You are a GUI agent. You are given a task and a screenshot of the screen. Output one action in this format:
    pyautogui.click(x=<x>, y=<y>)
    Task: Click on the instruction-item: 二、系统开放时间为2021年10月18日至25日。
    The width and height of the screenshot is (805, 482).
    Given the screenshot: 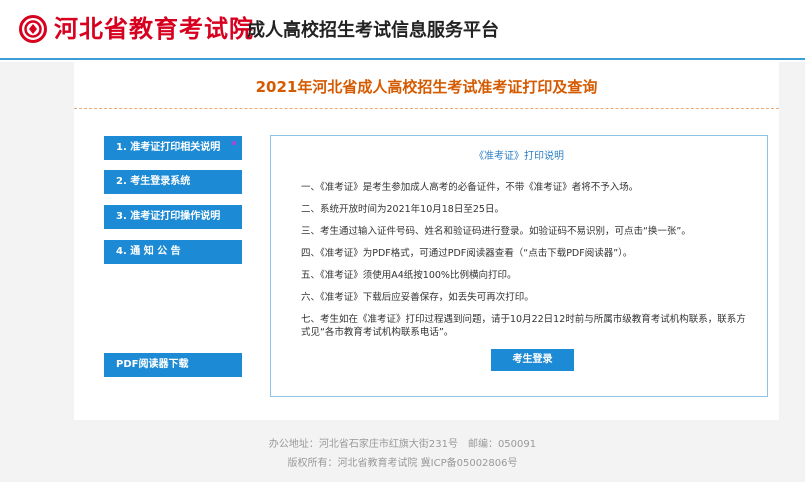 What is the action you would take?
    pyautogui.click(x=402, y=209)
    